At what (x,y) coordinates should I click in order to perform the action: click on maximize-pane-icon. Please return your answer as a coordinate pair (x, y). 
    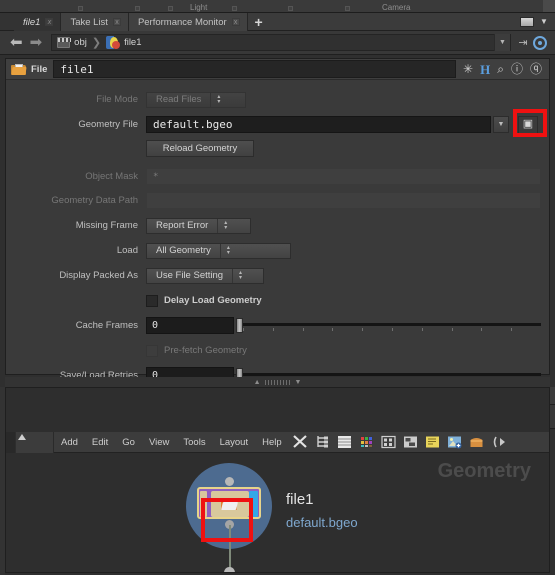
    Looking at the image, I should click on (527, 22).